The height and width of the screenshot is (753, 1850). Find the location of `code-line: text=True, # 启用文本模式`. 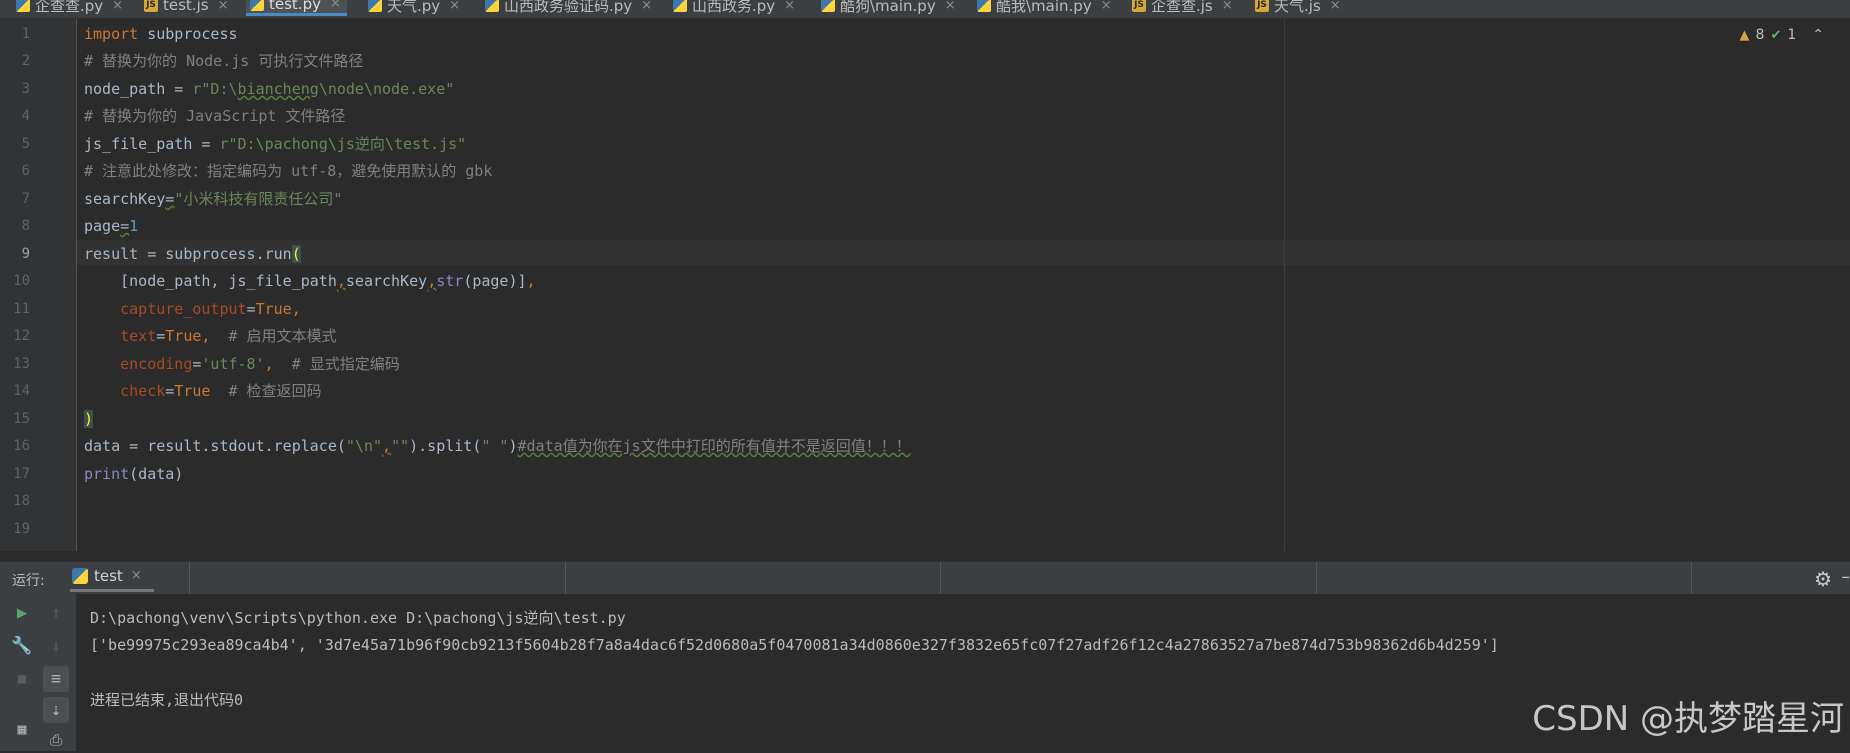

code-line: text=True, # 启用文本模式 is located at coordinates (210, 336).